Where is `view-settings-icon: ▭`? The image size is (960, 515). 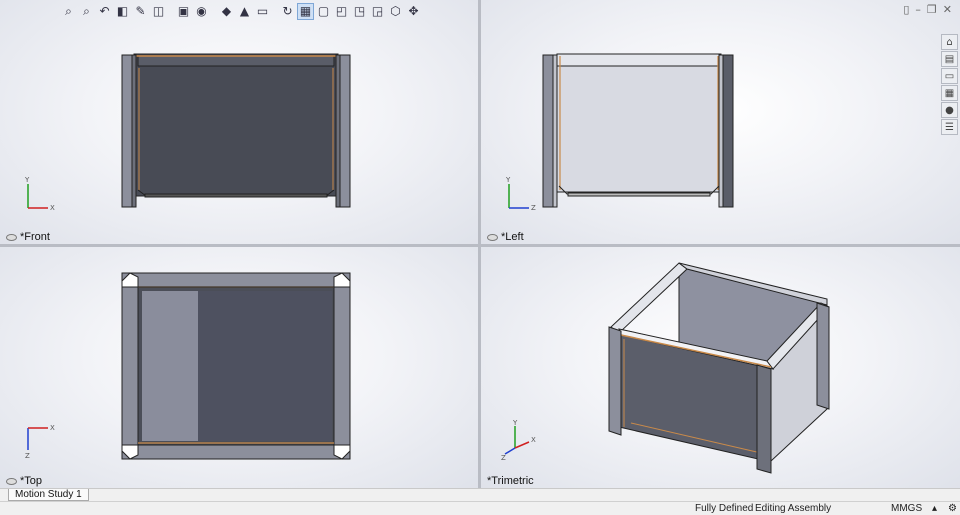 view-settings-icon: ▭ is located at coordinates (262, 11).